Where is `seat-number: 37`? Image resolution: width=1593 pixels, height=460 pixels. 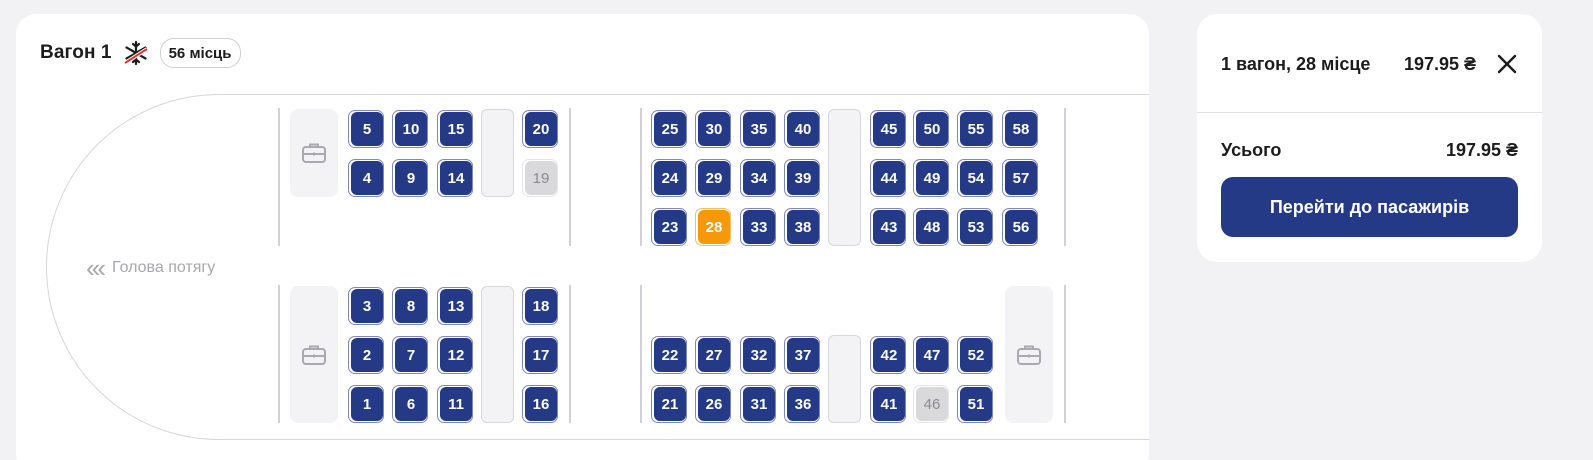 seat-number: 37 is located at coordinates (803, 355).